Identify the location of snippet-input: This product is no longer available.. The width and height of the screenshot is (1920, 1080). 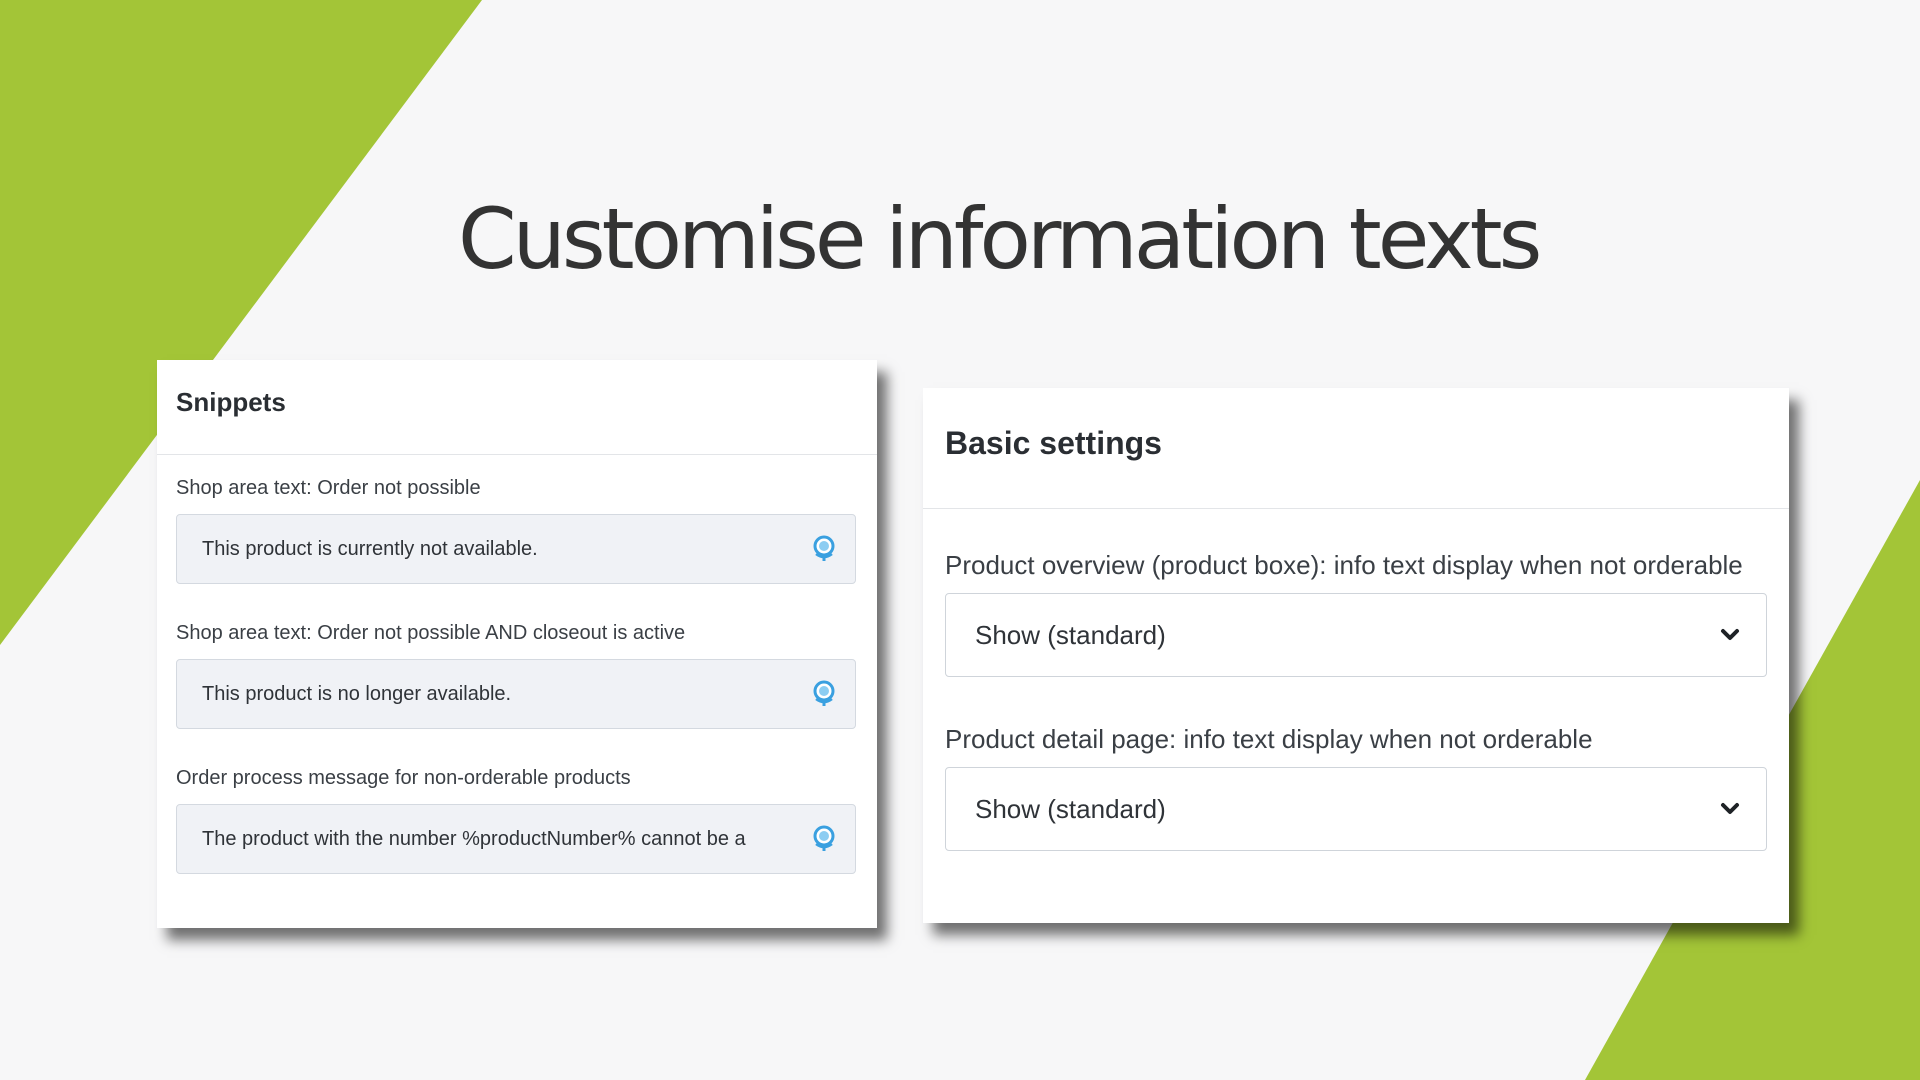
(516, 694).